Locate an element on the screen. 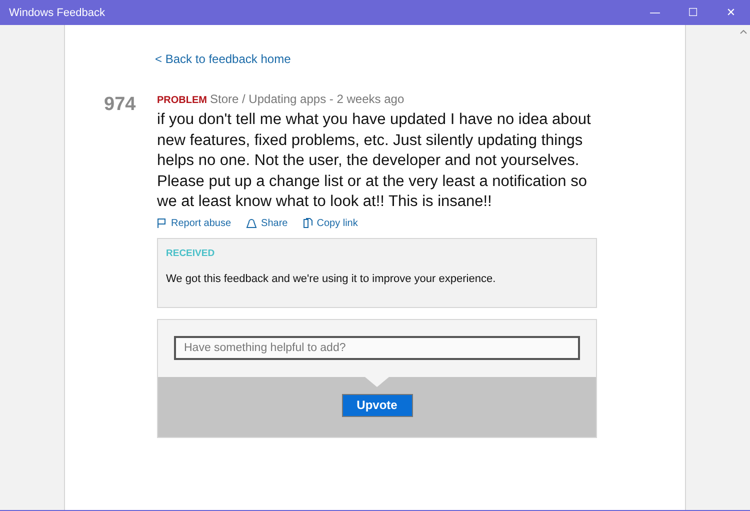 The width and height of the screenshot is (750, 511). category-tag: PROBLEM is located at coordinates (182, 100).